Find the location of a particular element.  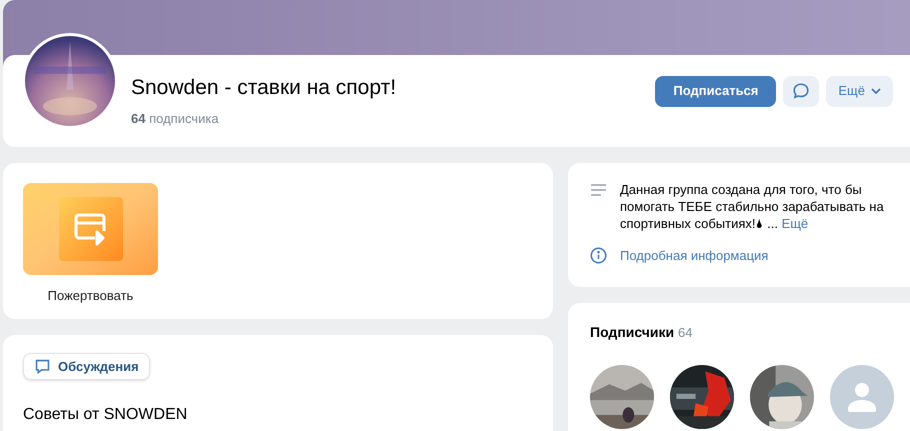

message-button is located at coordinates (801, 91).